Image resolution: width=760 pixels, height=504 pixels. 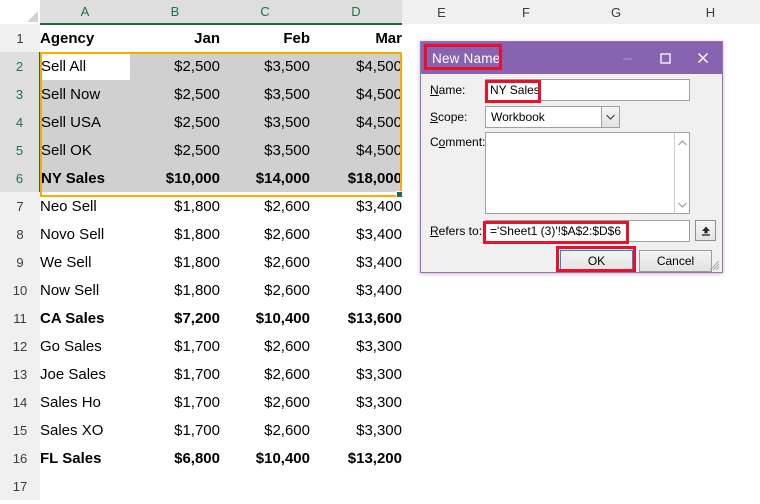 What do you see at coordinates (85, 206) in the screenshot?
I see `cell-A7: Neo Sell` at bounding box center [85, 206].